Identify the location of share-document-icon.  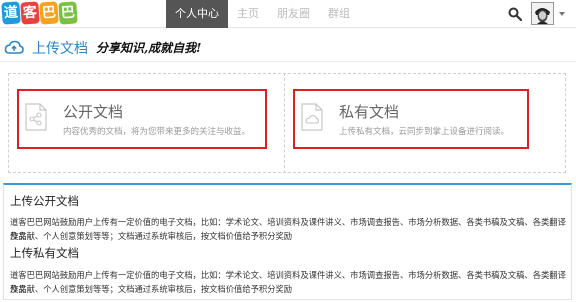
(36, 117).